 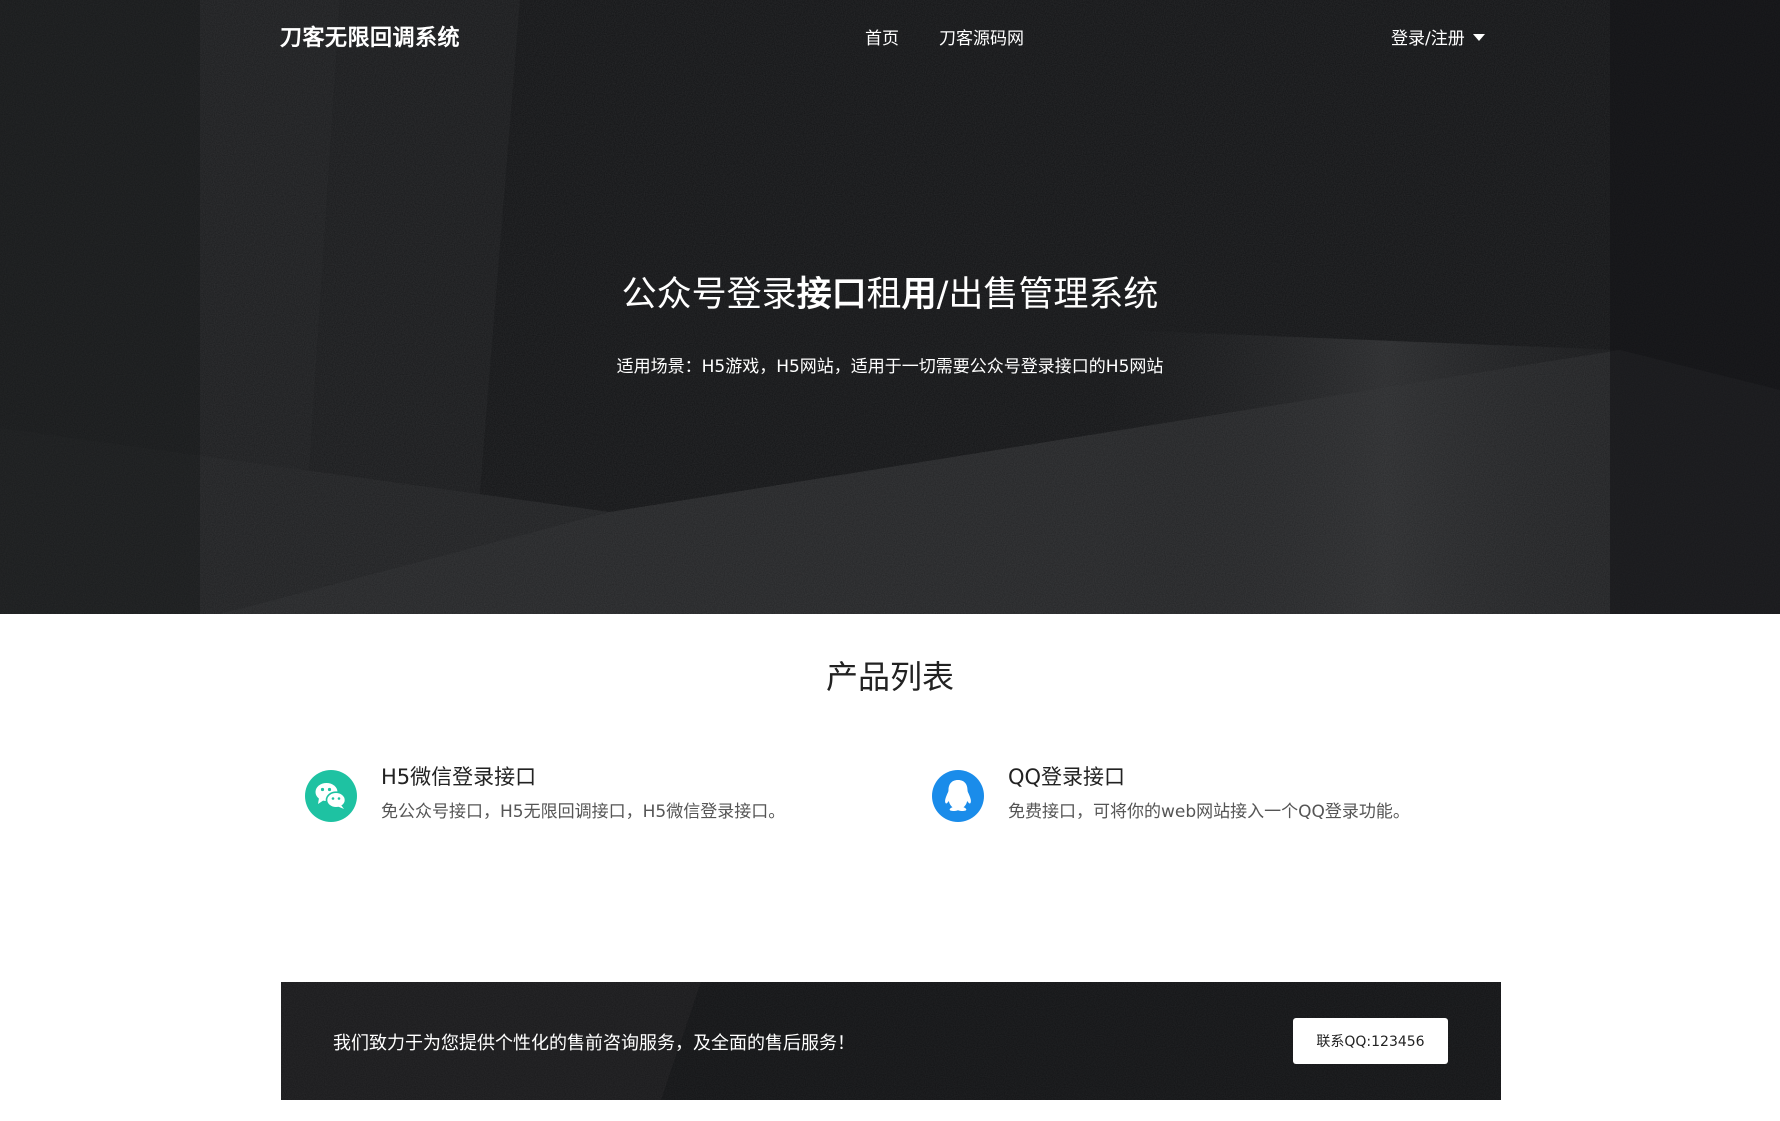 What do you see at coordinates (831, 295) in the screenshot?
I see `hero-title-bold1: 接口` at bounding box center [831, 295].